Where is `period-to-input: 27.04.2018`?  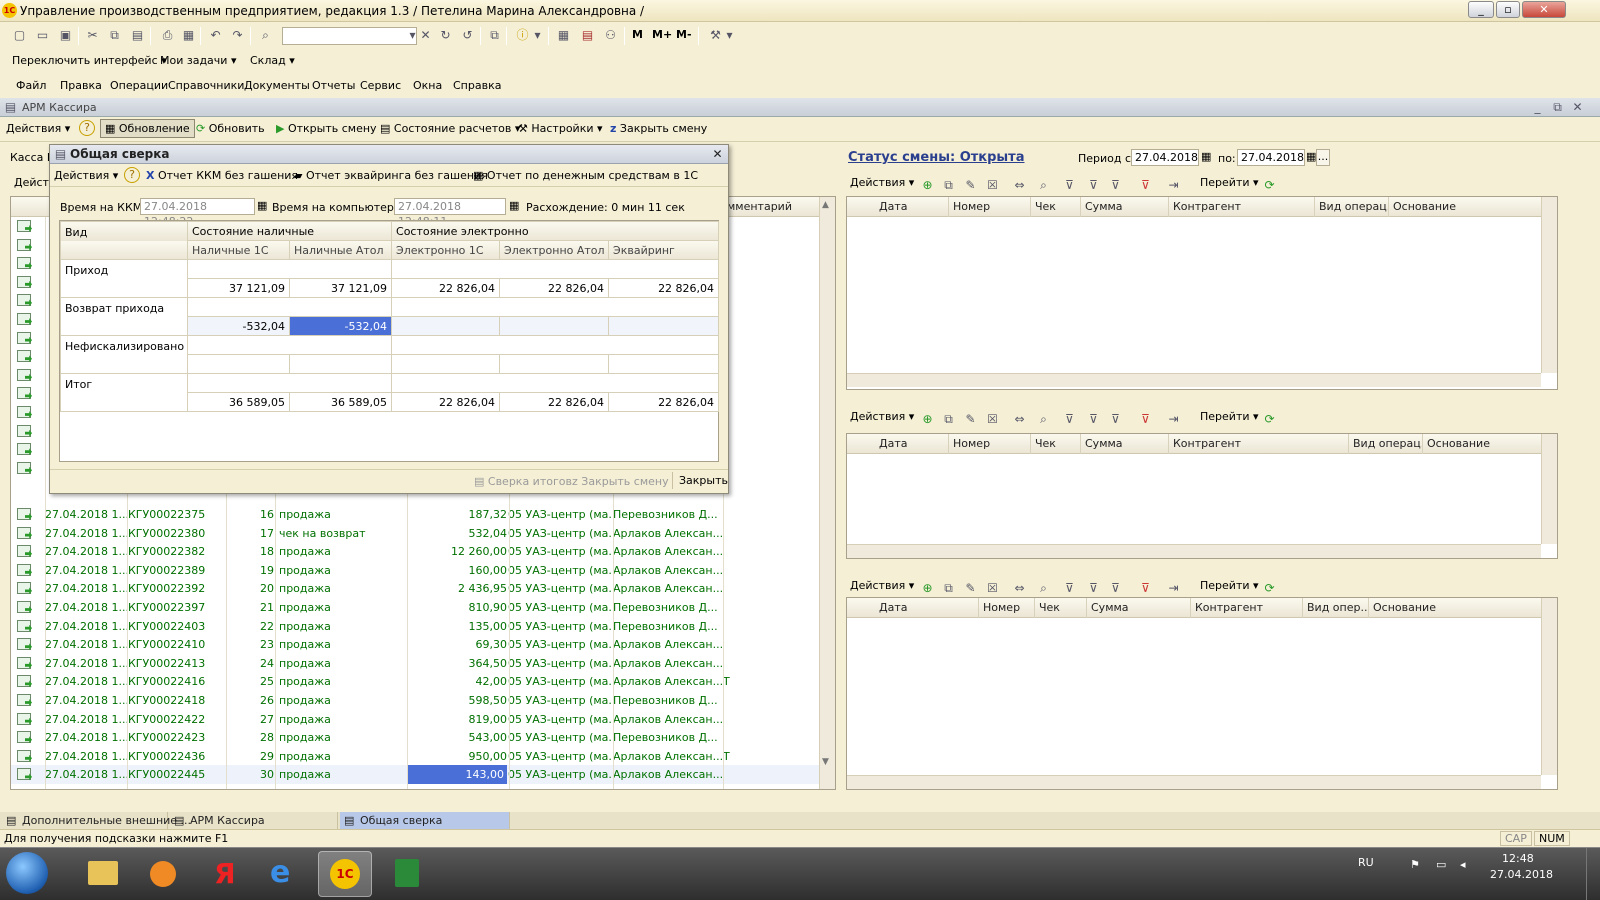
period-to-input: 27.04.2018 is located at coordinates (1271, 157).